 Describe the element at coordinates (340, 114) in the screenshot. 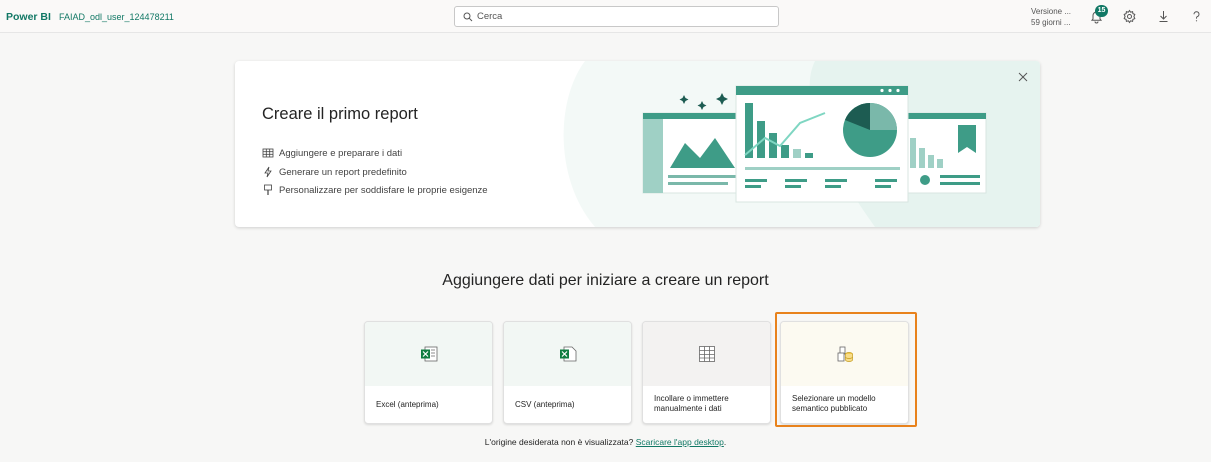

I see `banner-title: Creare il primo report` at that location.